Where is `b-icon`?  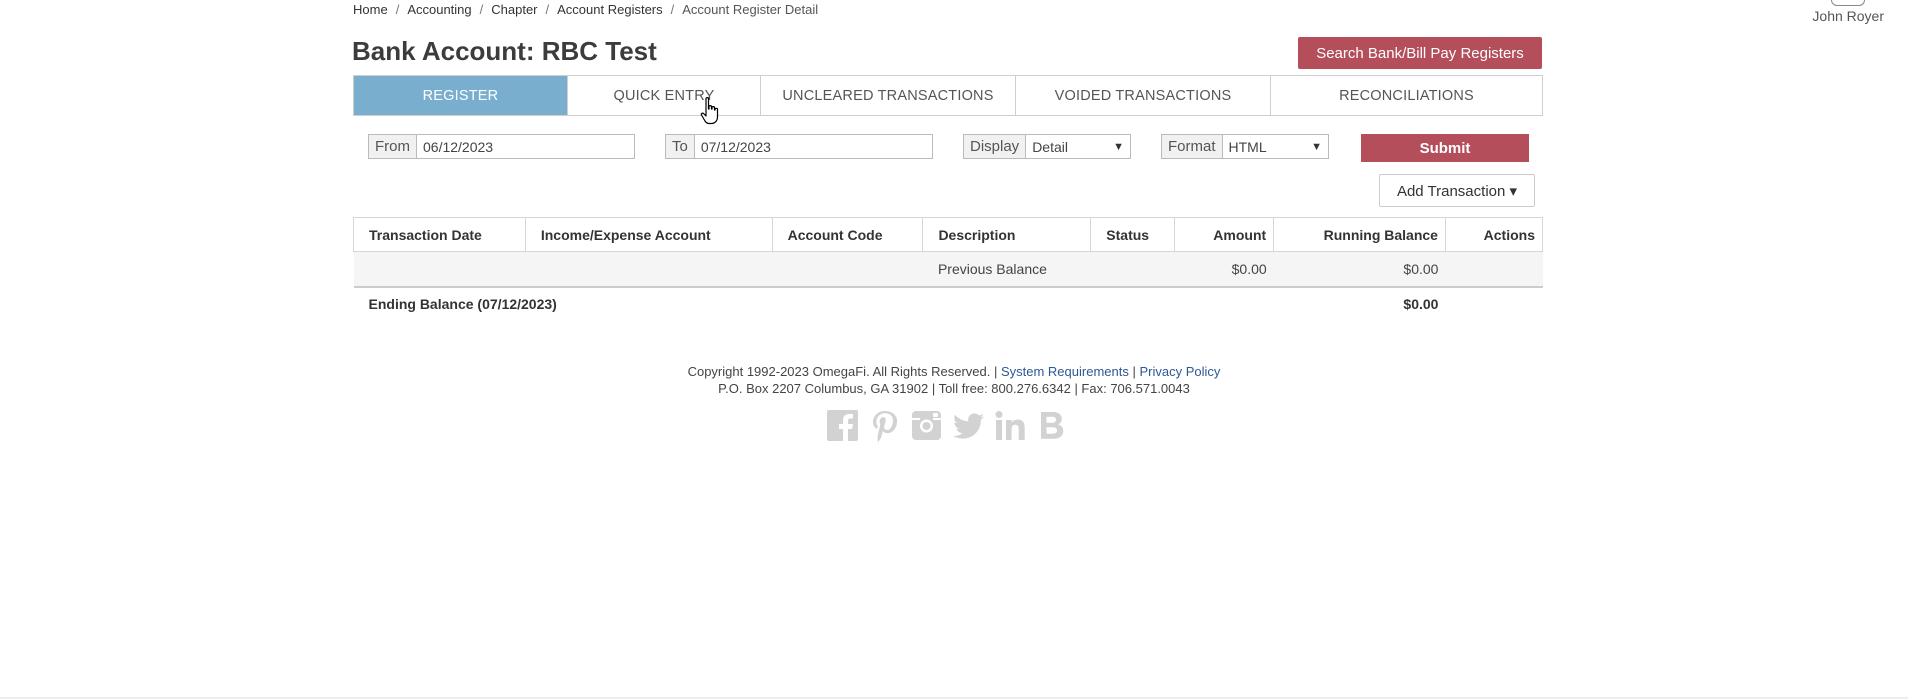
b-icon is located at coordinates (1052, 425).